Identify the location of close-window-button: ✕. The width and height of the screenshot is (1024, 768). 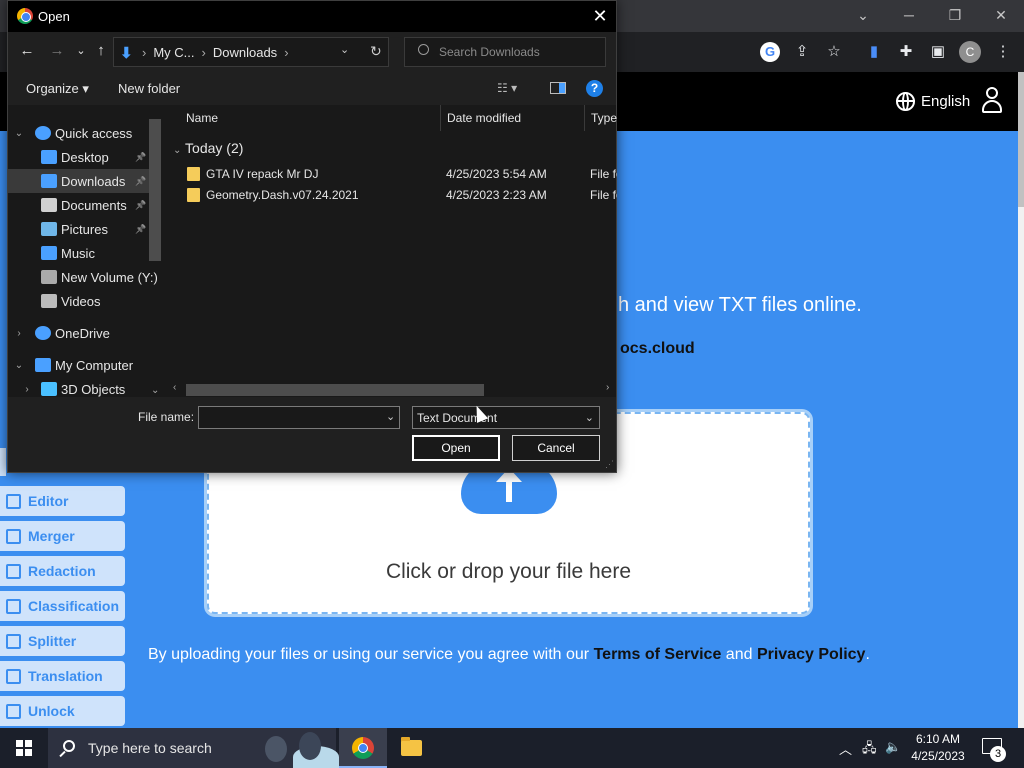
(1001, 16).